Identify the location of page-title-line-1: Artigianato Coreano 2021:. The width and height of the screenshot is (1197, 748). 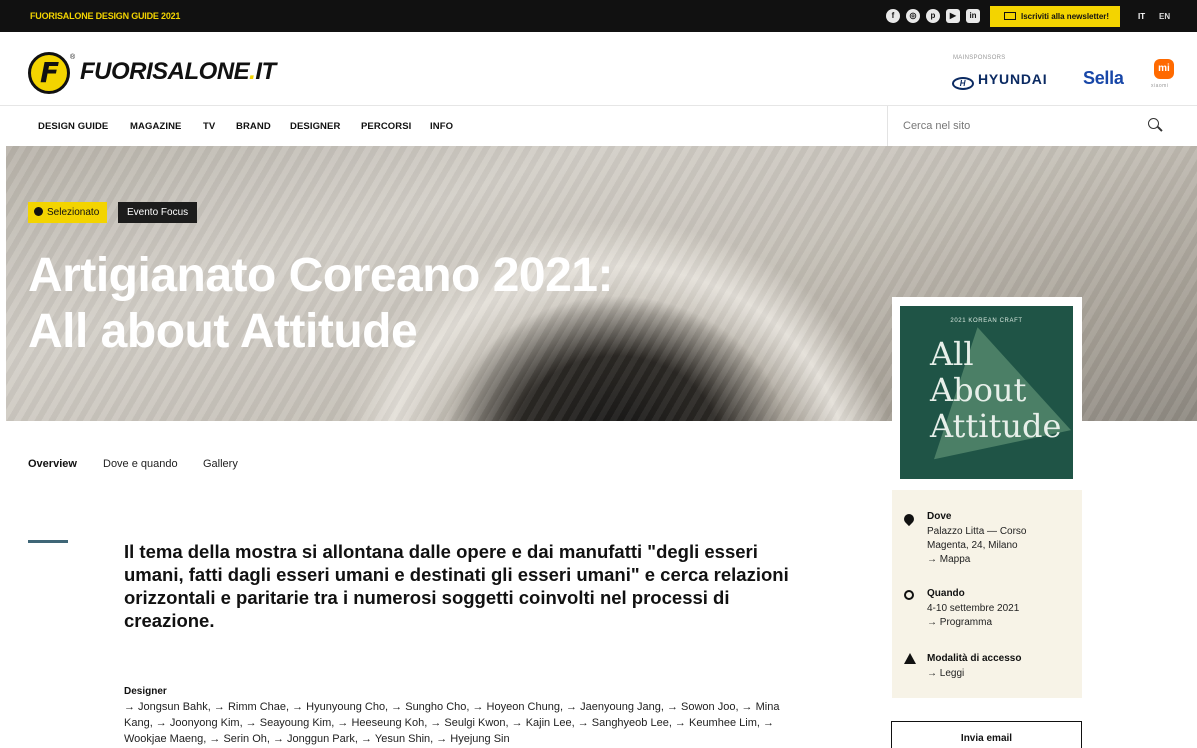
(320, 275).